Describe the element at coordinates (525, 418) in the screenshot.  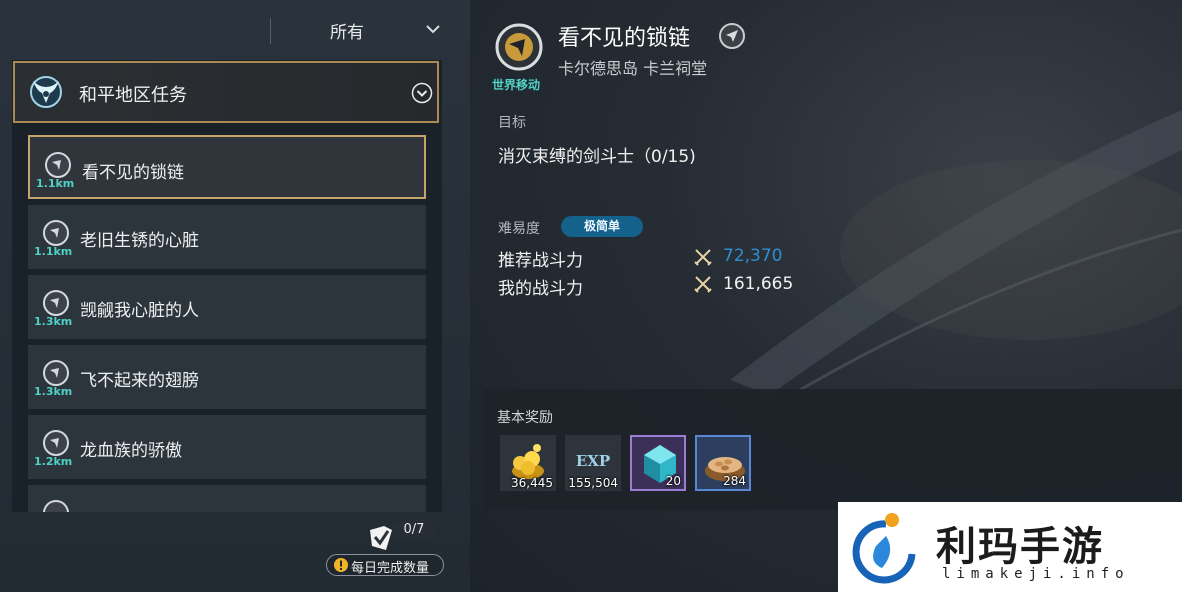
I see `reward-heading: 基本奖励` at that location.